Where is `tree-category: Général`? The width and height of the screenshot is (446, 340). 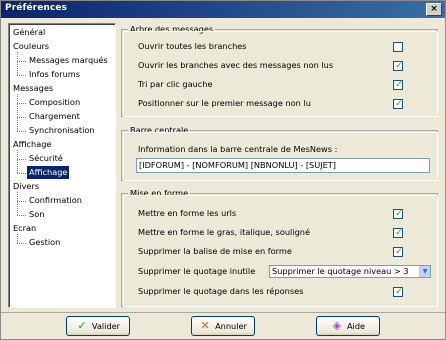 tree-category: Général is located at coordinates (29, 32).